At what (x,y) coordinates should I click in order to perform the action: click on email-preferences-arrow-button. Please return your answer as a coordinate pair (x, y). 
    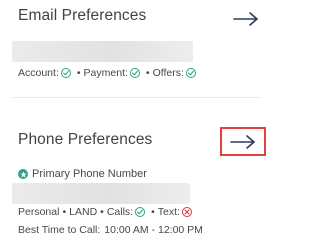
    Looking at the image, I should click on (246, 19).